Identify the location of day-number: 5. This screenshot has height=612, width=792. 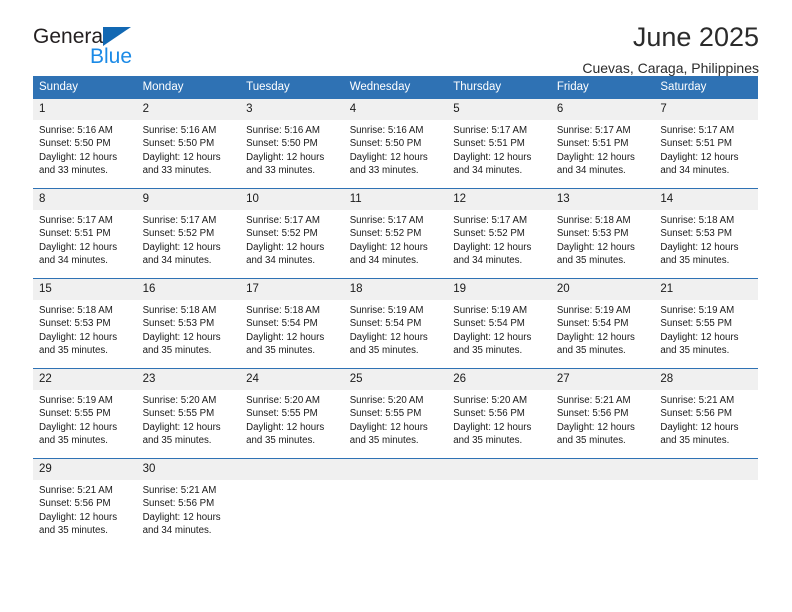
(499, 109).